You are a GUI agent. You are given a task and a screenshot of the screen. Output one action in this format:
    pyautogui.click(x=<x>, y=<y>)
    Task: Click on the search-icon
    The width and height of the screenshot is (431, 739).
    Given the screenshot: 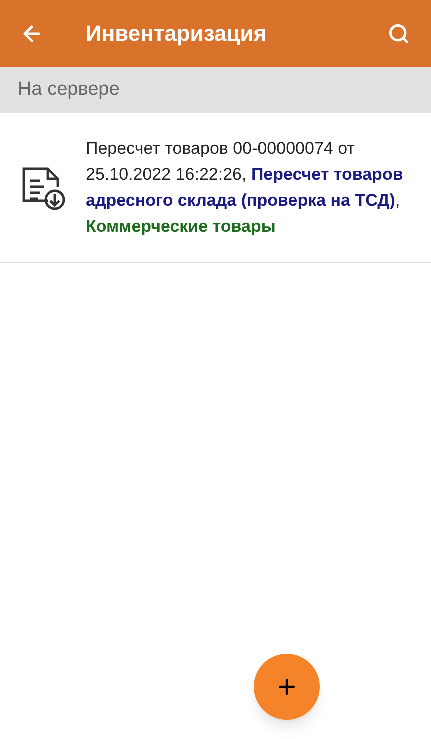 What is the action you would take?
    pyautogui.click(x=399, y=33)
    